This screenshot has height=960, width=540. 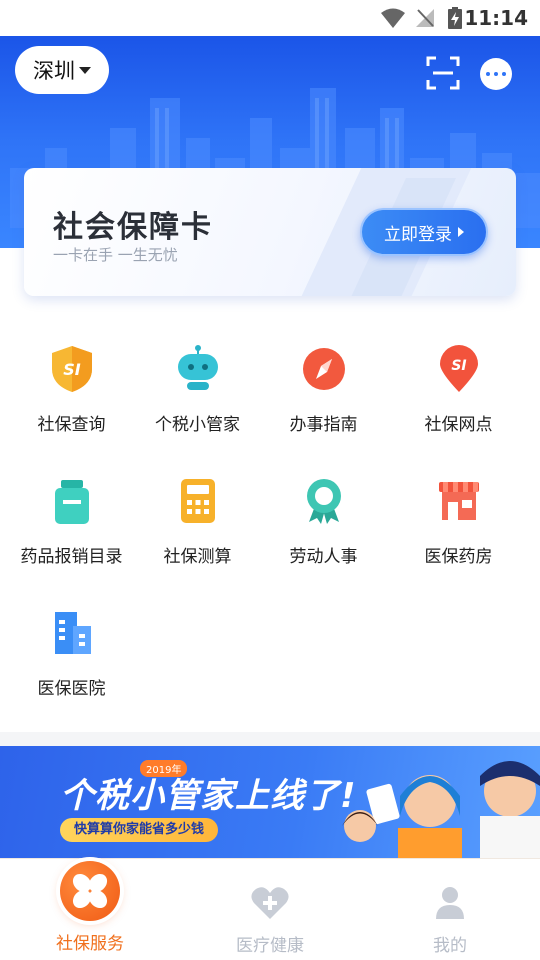 I want to click on banner-pill: 快算算你家能省多少钱, so click(x=139, y=830).